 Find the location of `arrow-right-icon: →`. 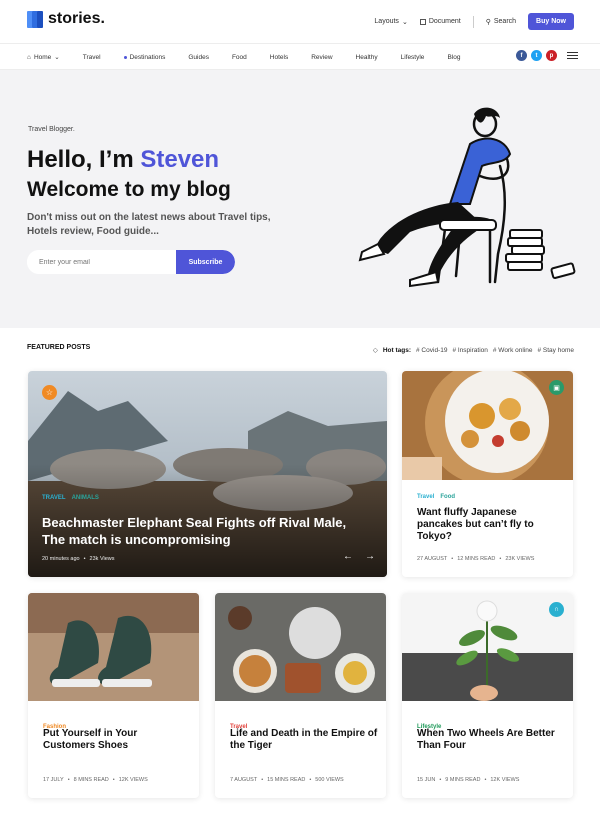

arrow-right-icon: → is located at coordinates (370, 556).